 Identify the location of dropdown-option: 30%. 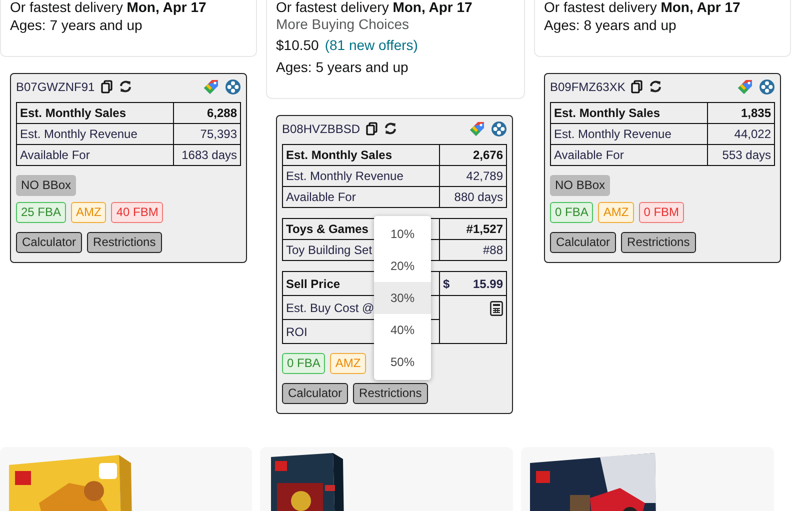
(402, 298).